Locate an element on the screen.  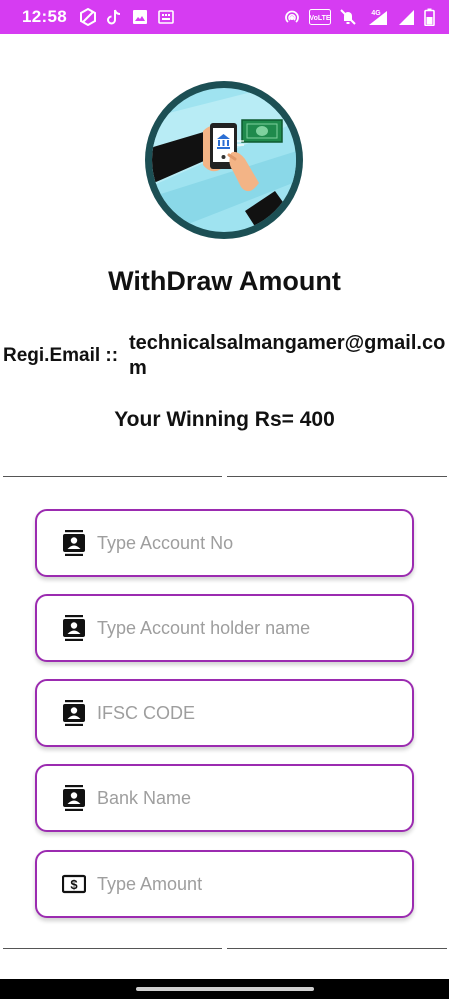
volte-icon: VoLTE is located at coordinates (320, 17).